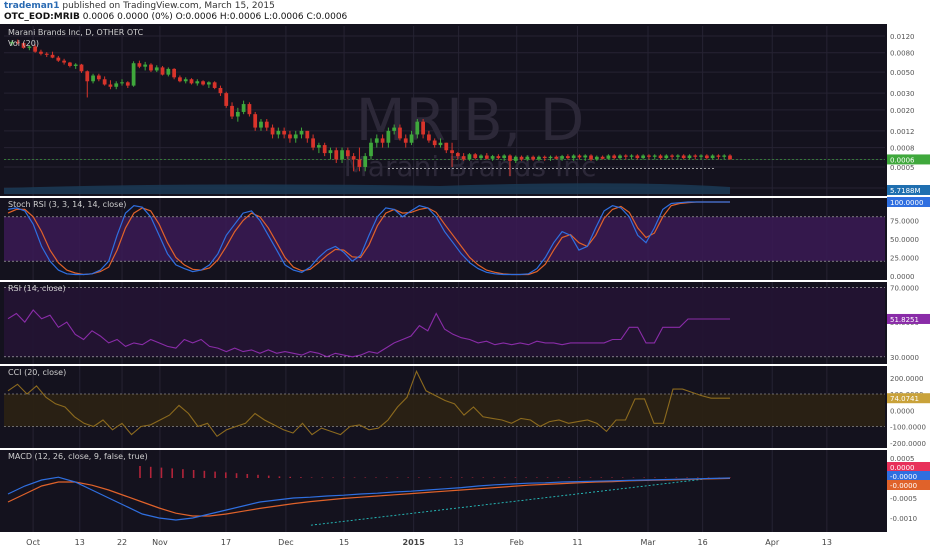  Describe the element at coordinates (23, 43) in the screenshot. I see `volume-overlay-title: Vol (20)` at that location.